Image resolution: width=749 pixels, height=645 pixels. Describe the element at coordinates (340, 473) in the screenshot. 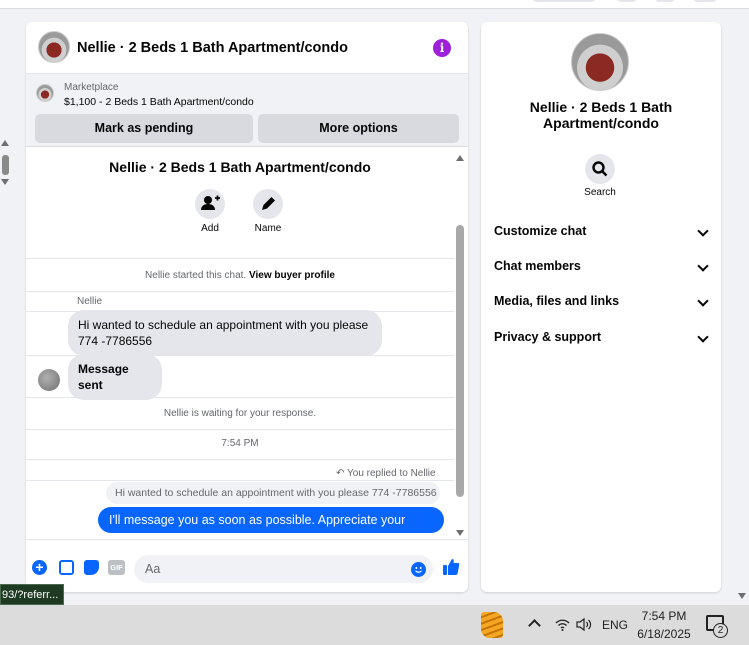

I see `reply-arrow-icon: ↶` at that location.